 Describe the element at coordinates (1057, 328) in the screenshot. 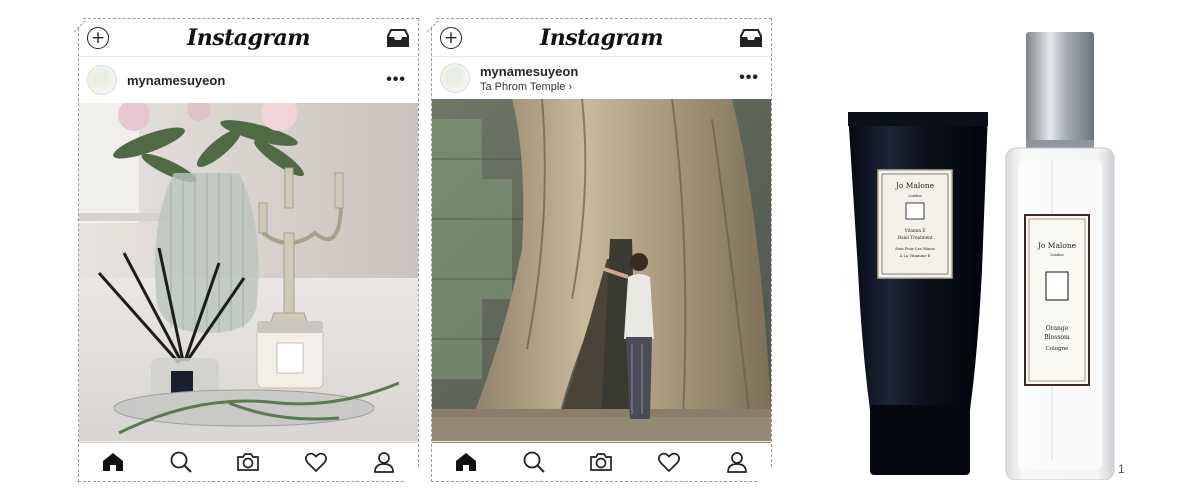

I see `bottle-line1: Orange` at that location.